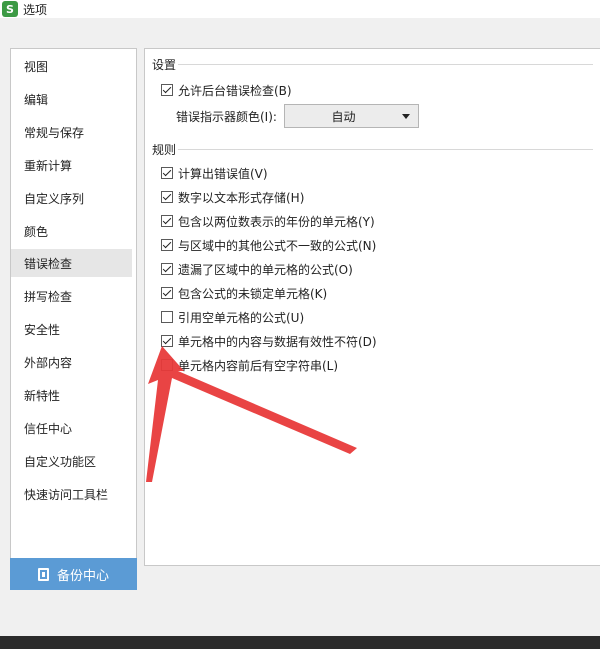  I want to click on rule-row: 数字以文本形式存储(H), so click(232, 197).